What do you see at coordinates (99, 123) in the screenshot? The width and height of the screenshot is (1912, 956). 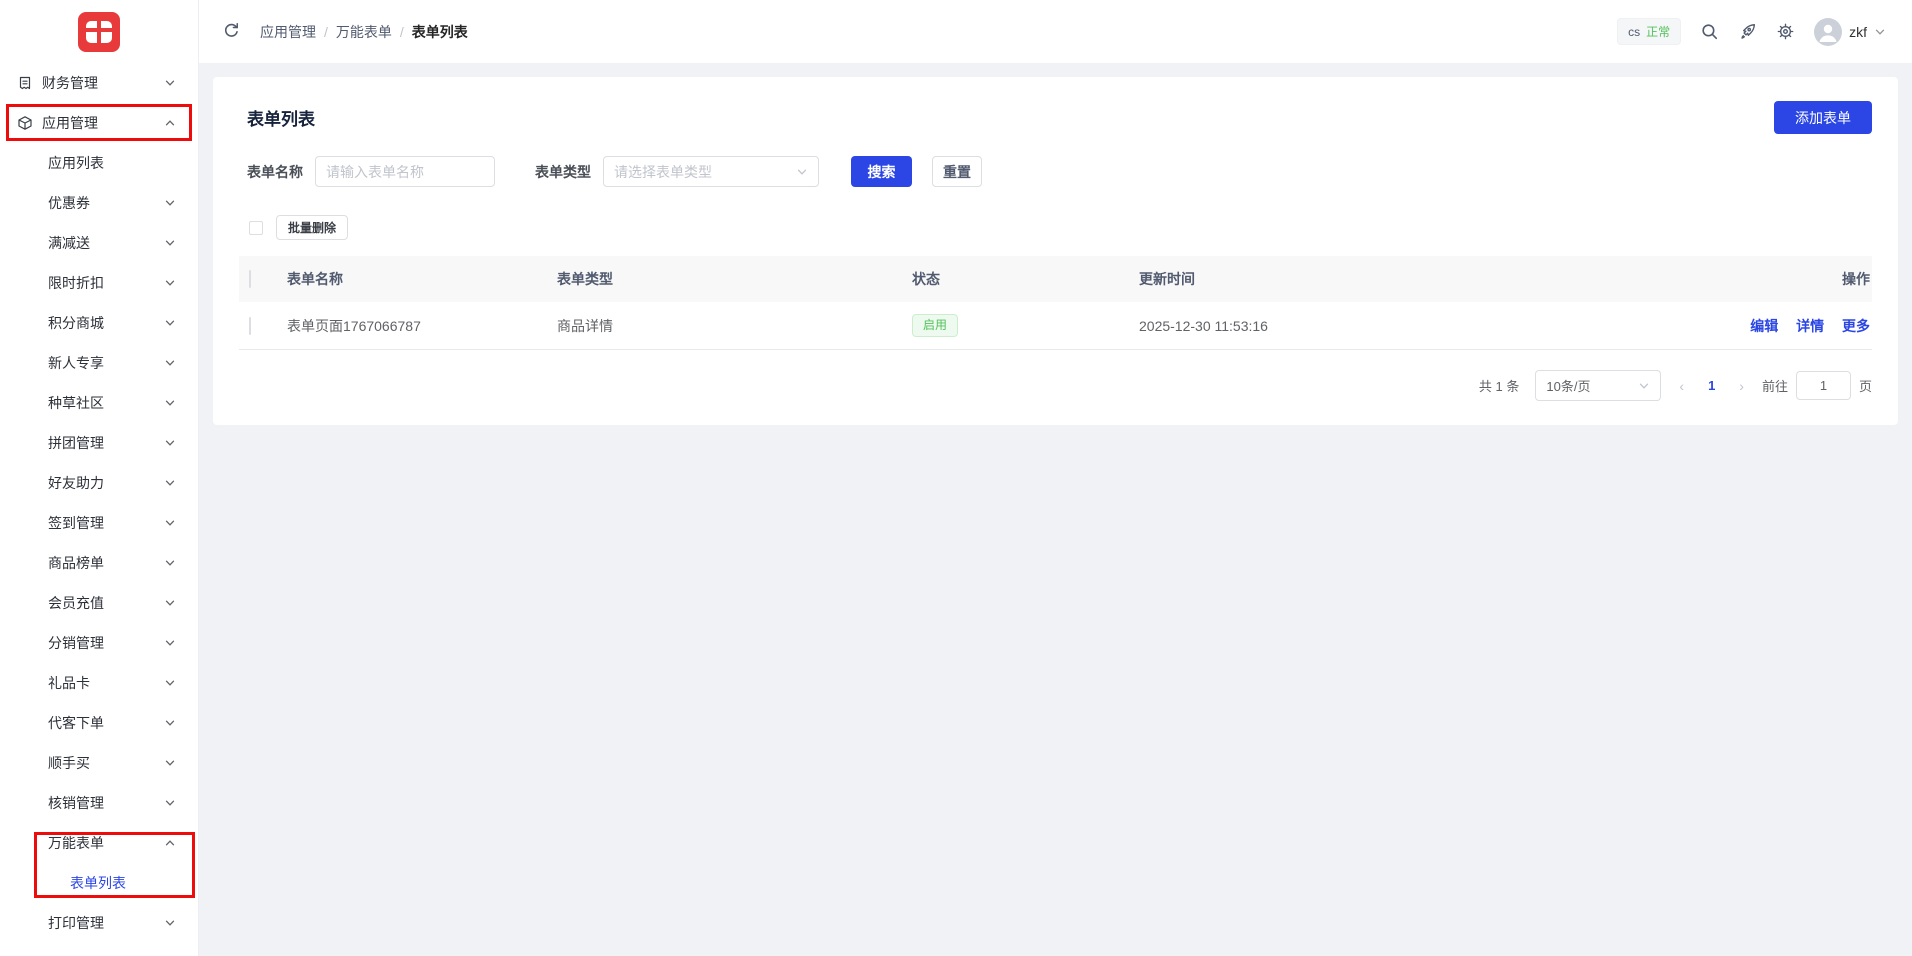 I see `sidebar-item-apps: 应用管理` at bounding box center [99, 123].